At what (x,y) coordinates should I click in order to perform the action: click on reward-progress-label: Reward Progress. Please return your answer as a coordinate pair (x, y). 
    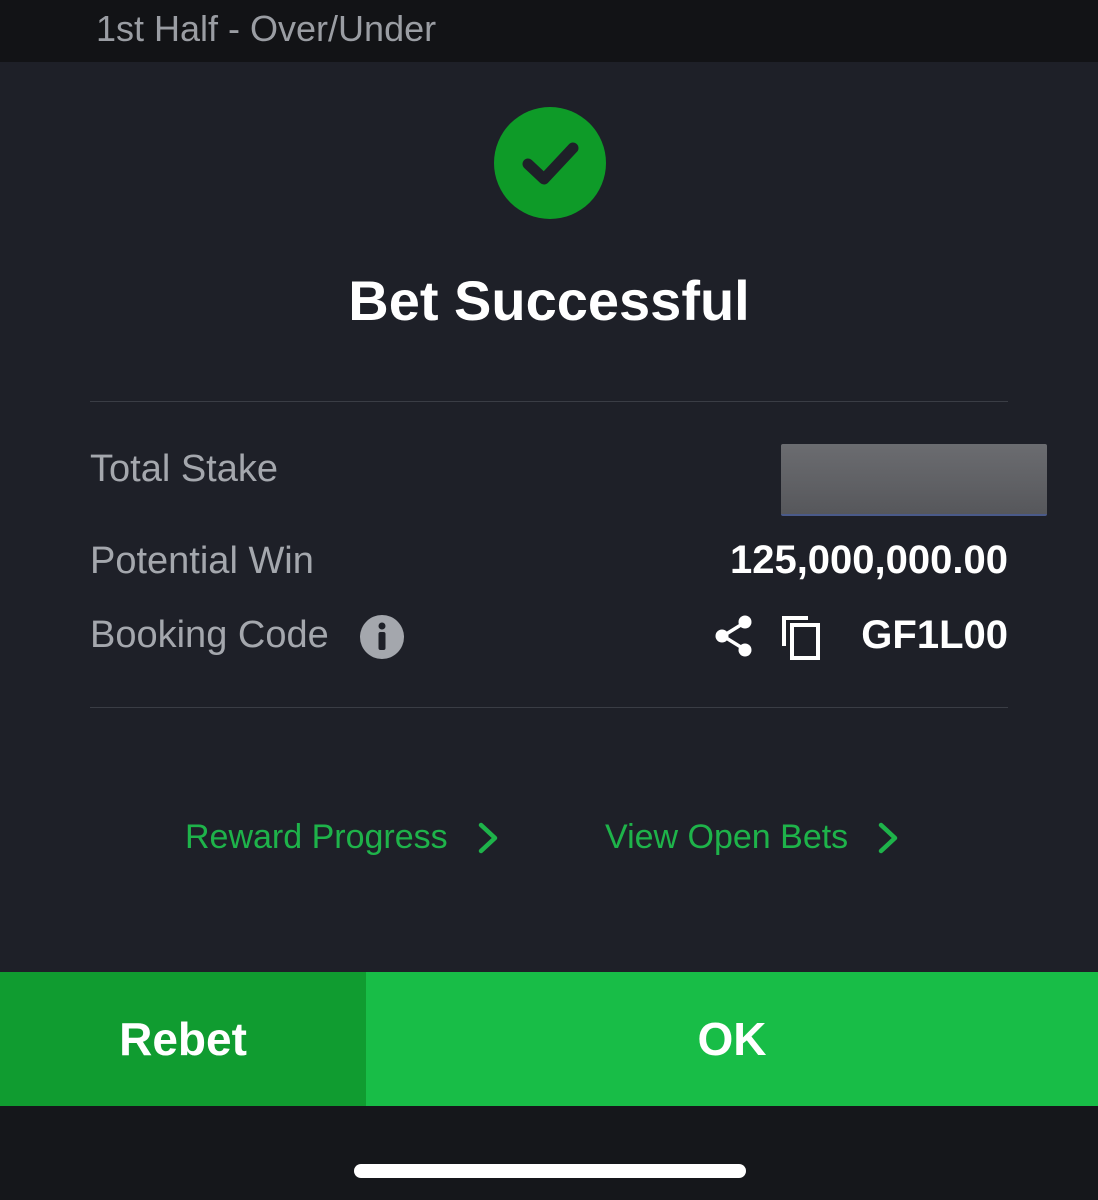
    Looking at the image, I should click on (316, 837).